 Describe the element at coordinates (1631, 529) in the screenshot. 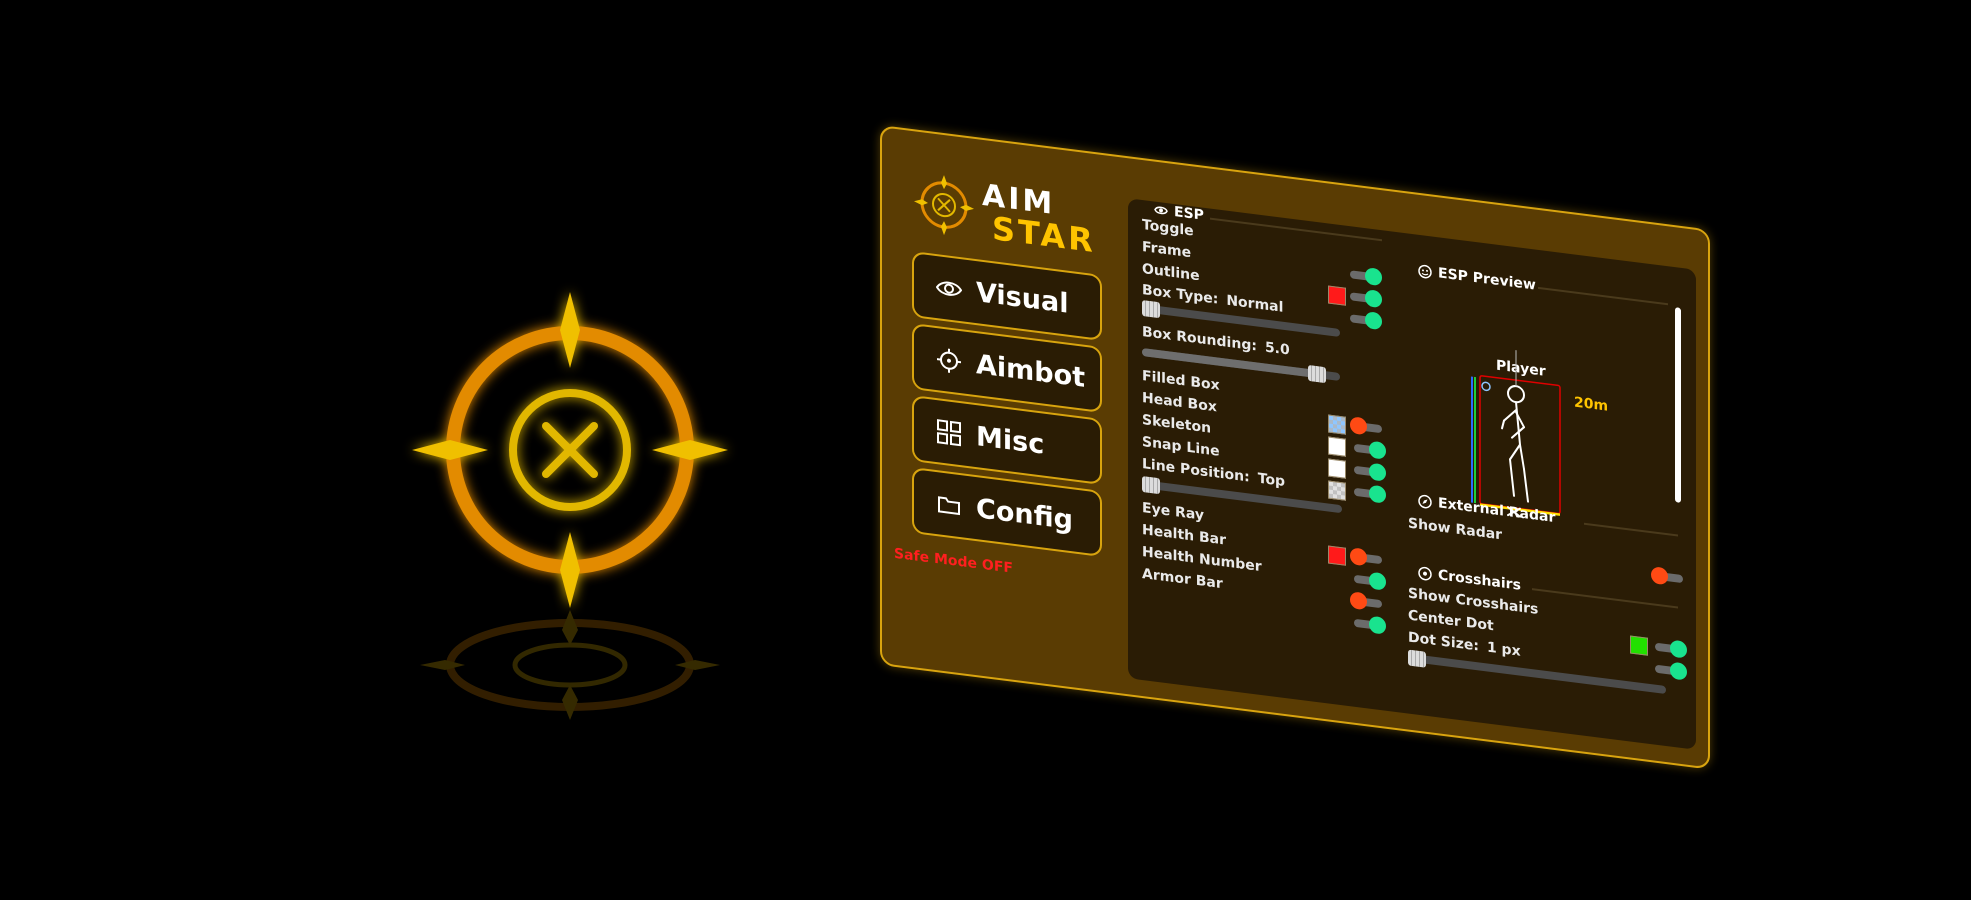

I see `external-radar-divider` at that location.